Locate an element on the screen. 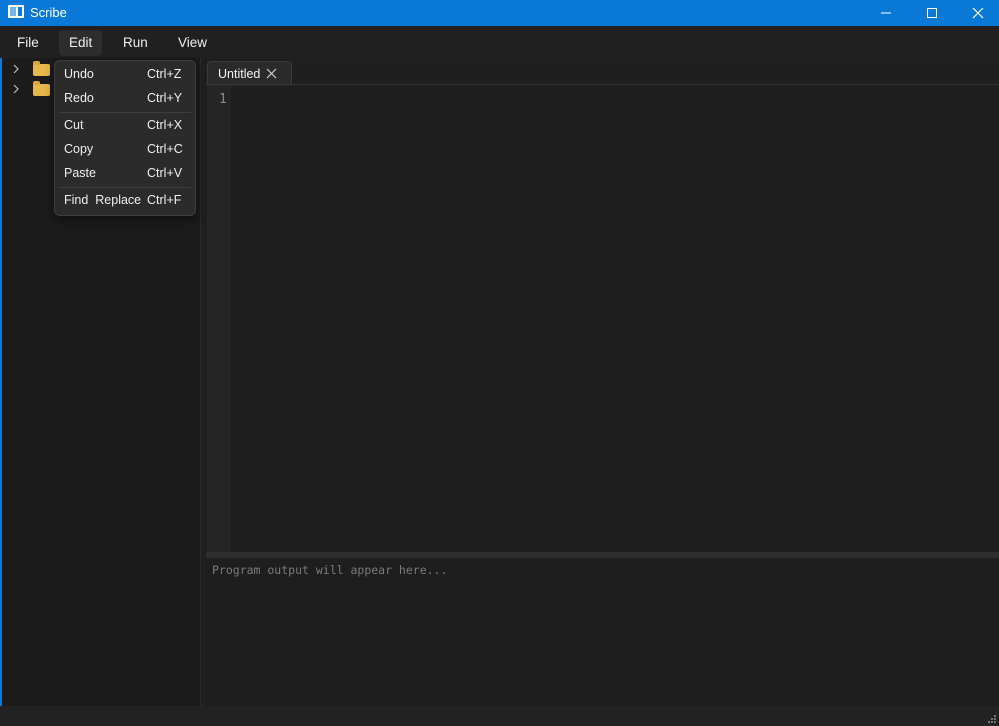  undo-label: Undo is located at coordinates (79, 74).